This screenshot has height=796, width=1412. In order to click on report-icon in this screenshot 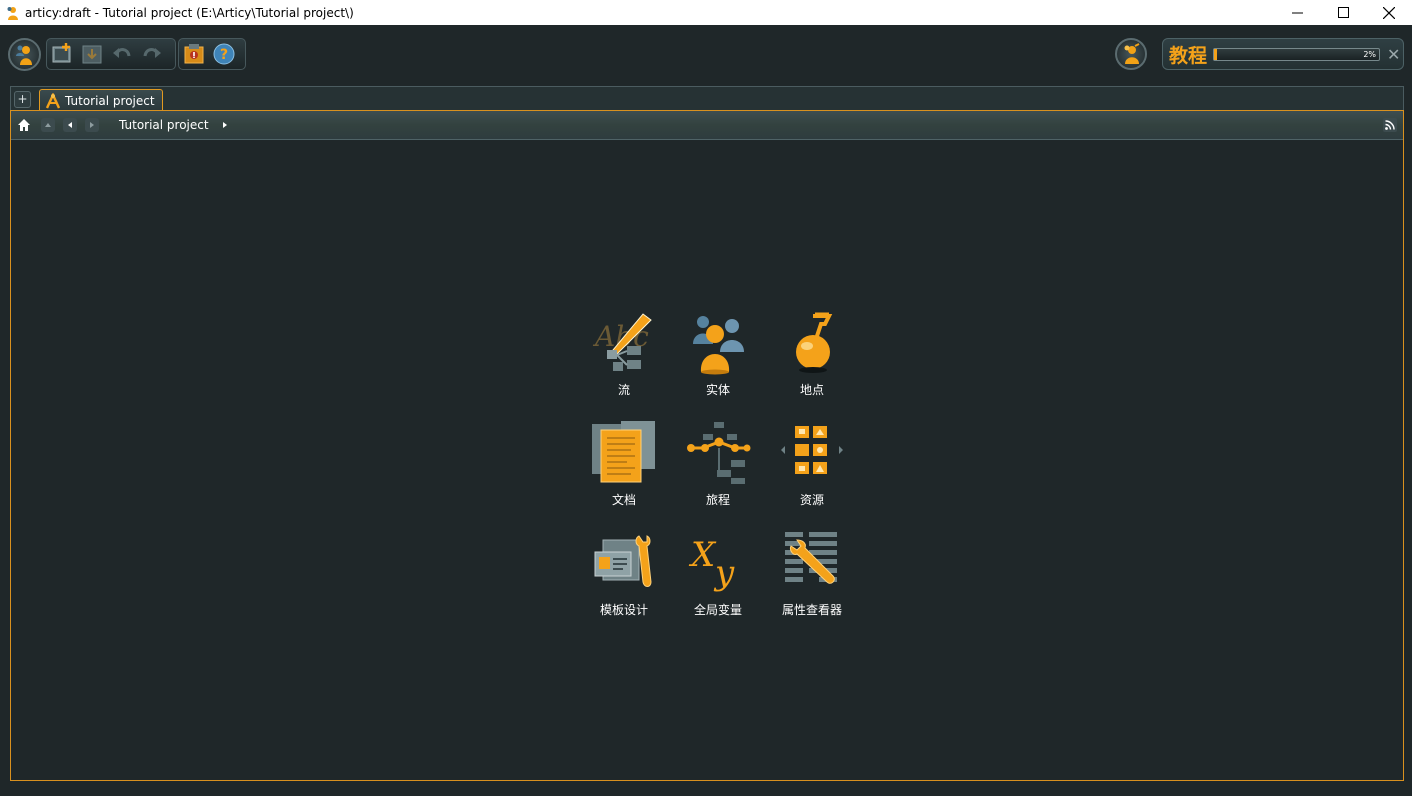, I will do `click(194, 54)`.